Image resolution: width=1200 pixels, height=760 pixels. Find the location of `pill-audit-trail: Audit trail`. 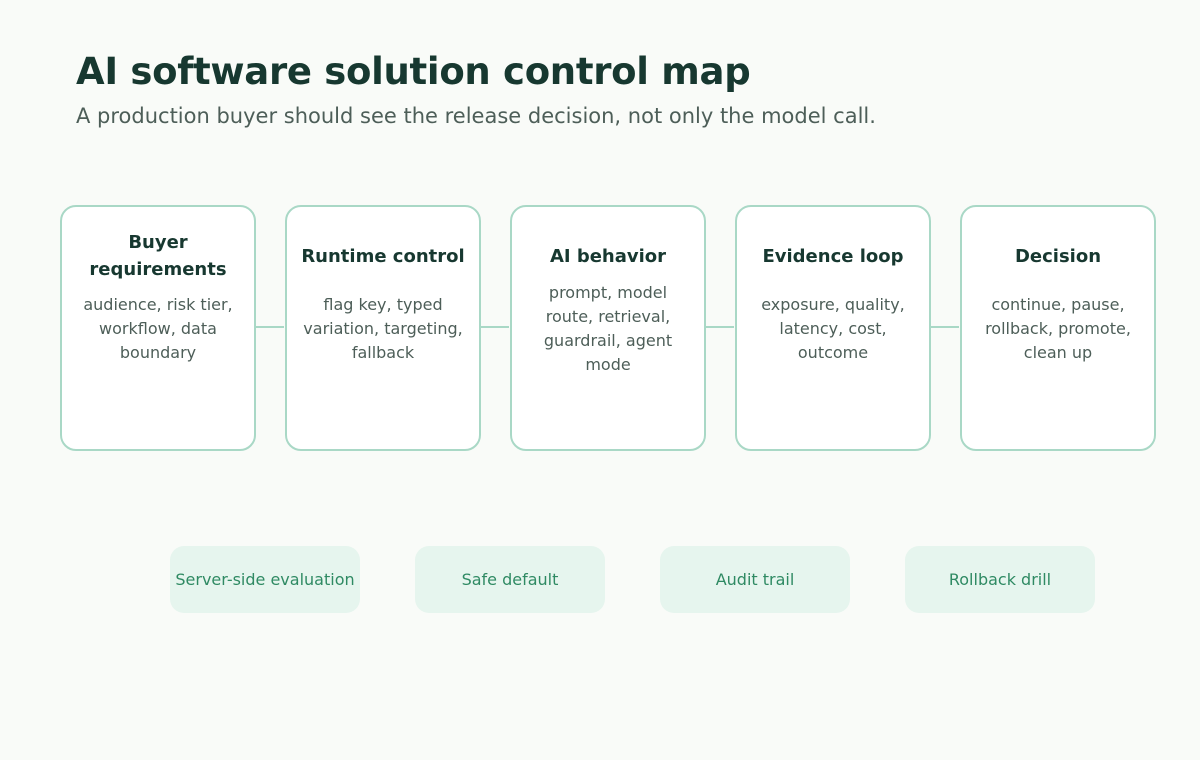

pill-audit-trail: Audit trail is located at coordinates (755, 579).